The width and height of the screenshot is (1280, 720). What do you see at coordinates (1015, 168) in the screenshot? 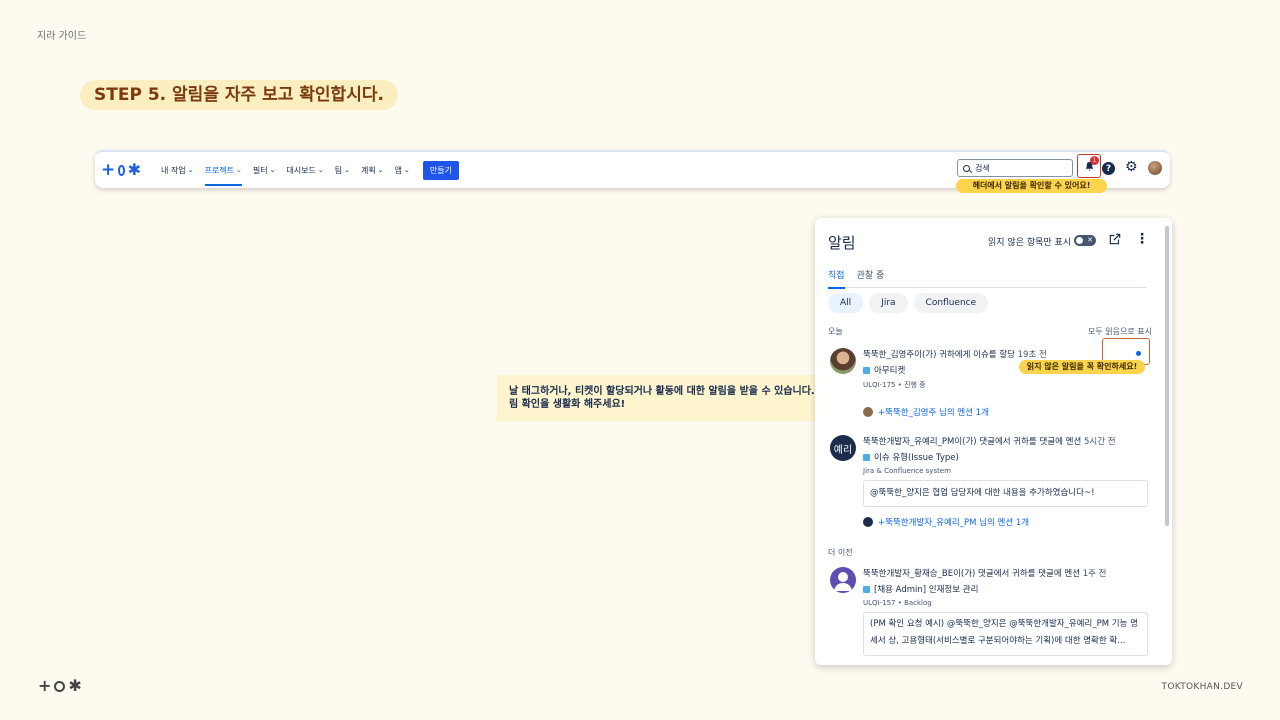
I see `search-input: 검색` at bounding box center [1015, 168].